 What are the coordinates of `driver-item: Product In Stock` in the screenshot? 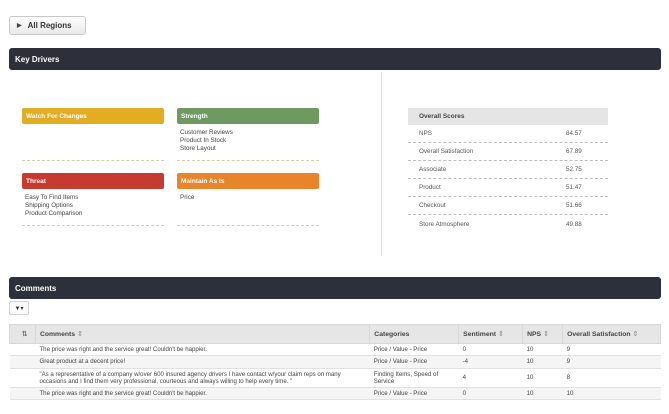 It's located at (203, 140).